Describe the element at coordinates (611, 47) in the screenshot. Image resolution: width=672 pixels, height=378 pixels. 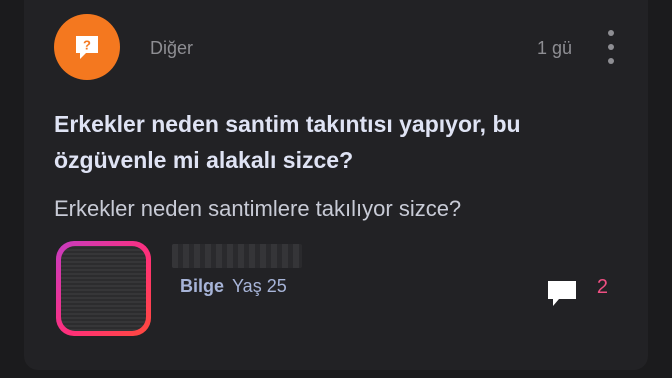
I see `more-options-icon` at that location.